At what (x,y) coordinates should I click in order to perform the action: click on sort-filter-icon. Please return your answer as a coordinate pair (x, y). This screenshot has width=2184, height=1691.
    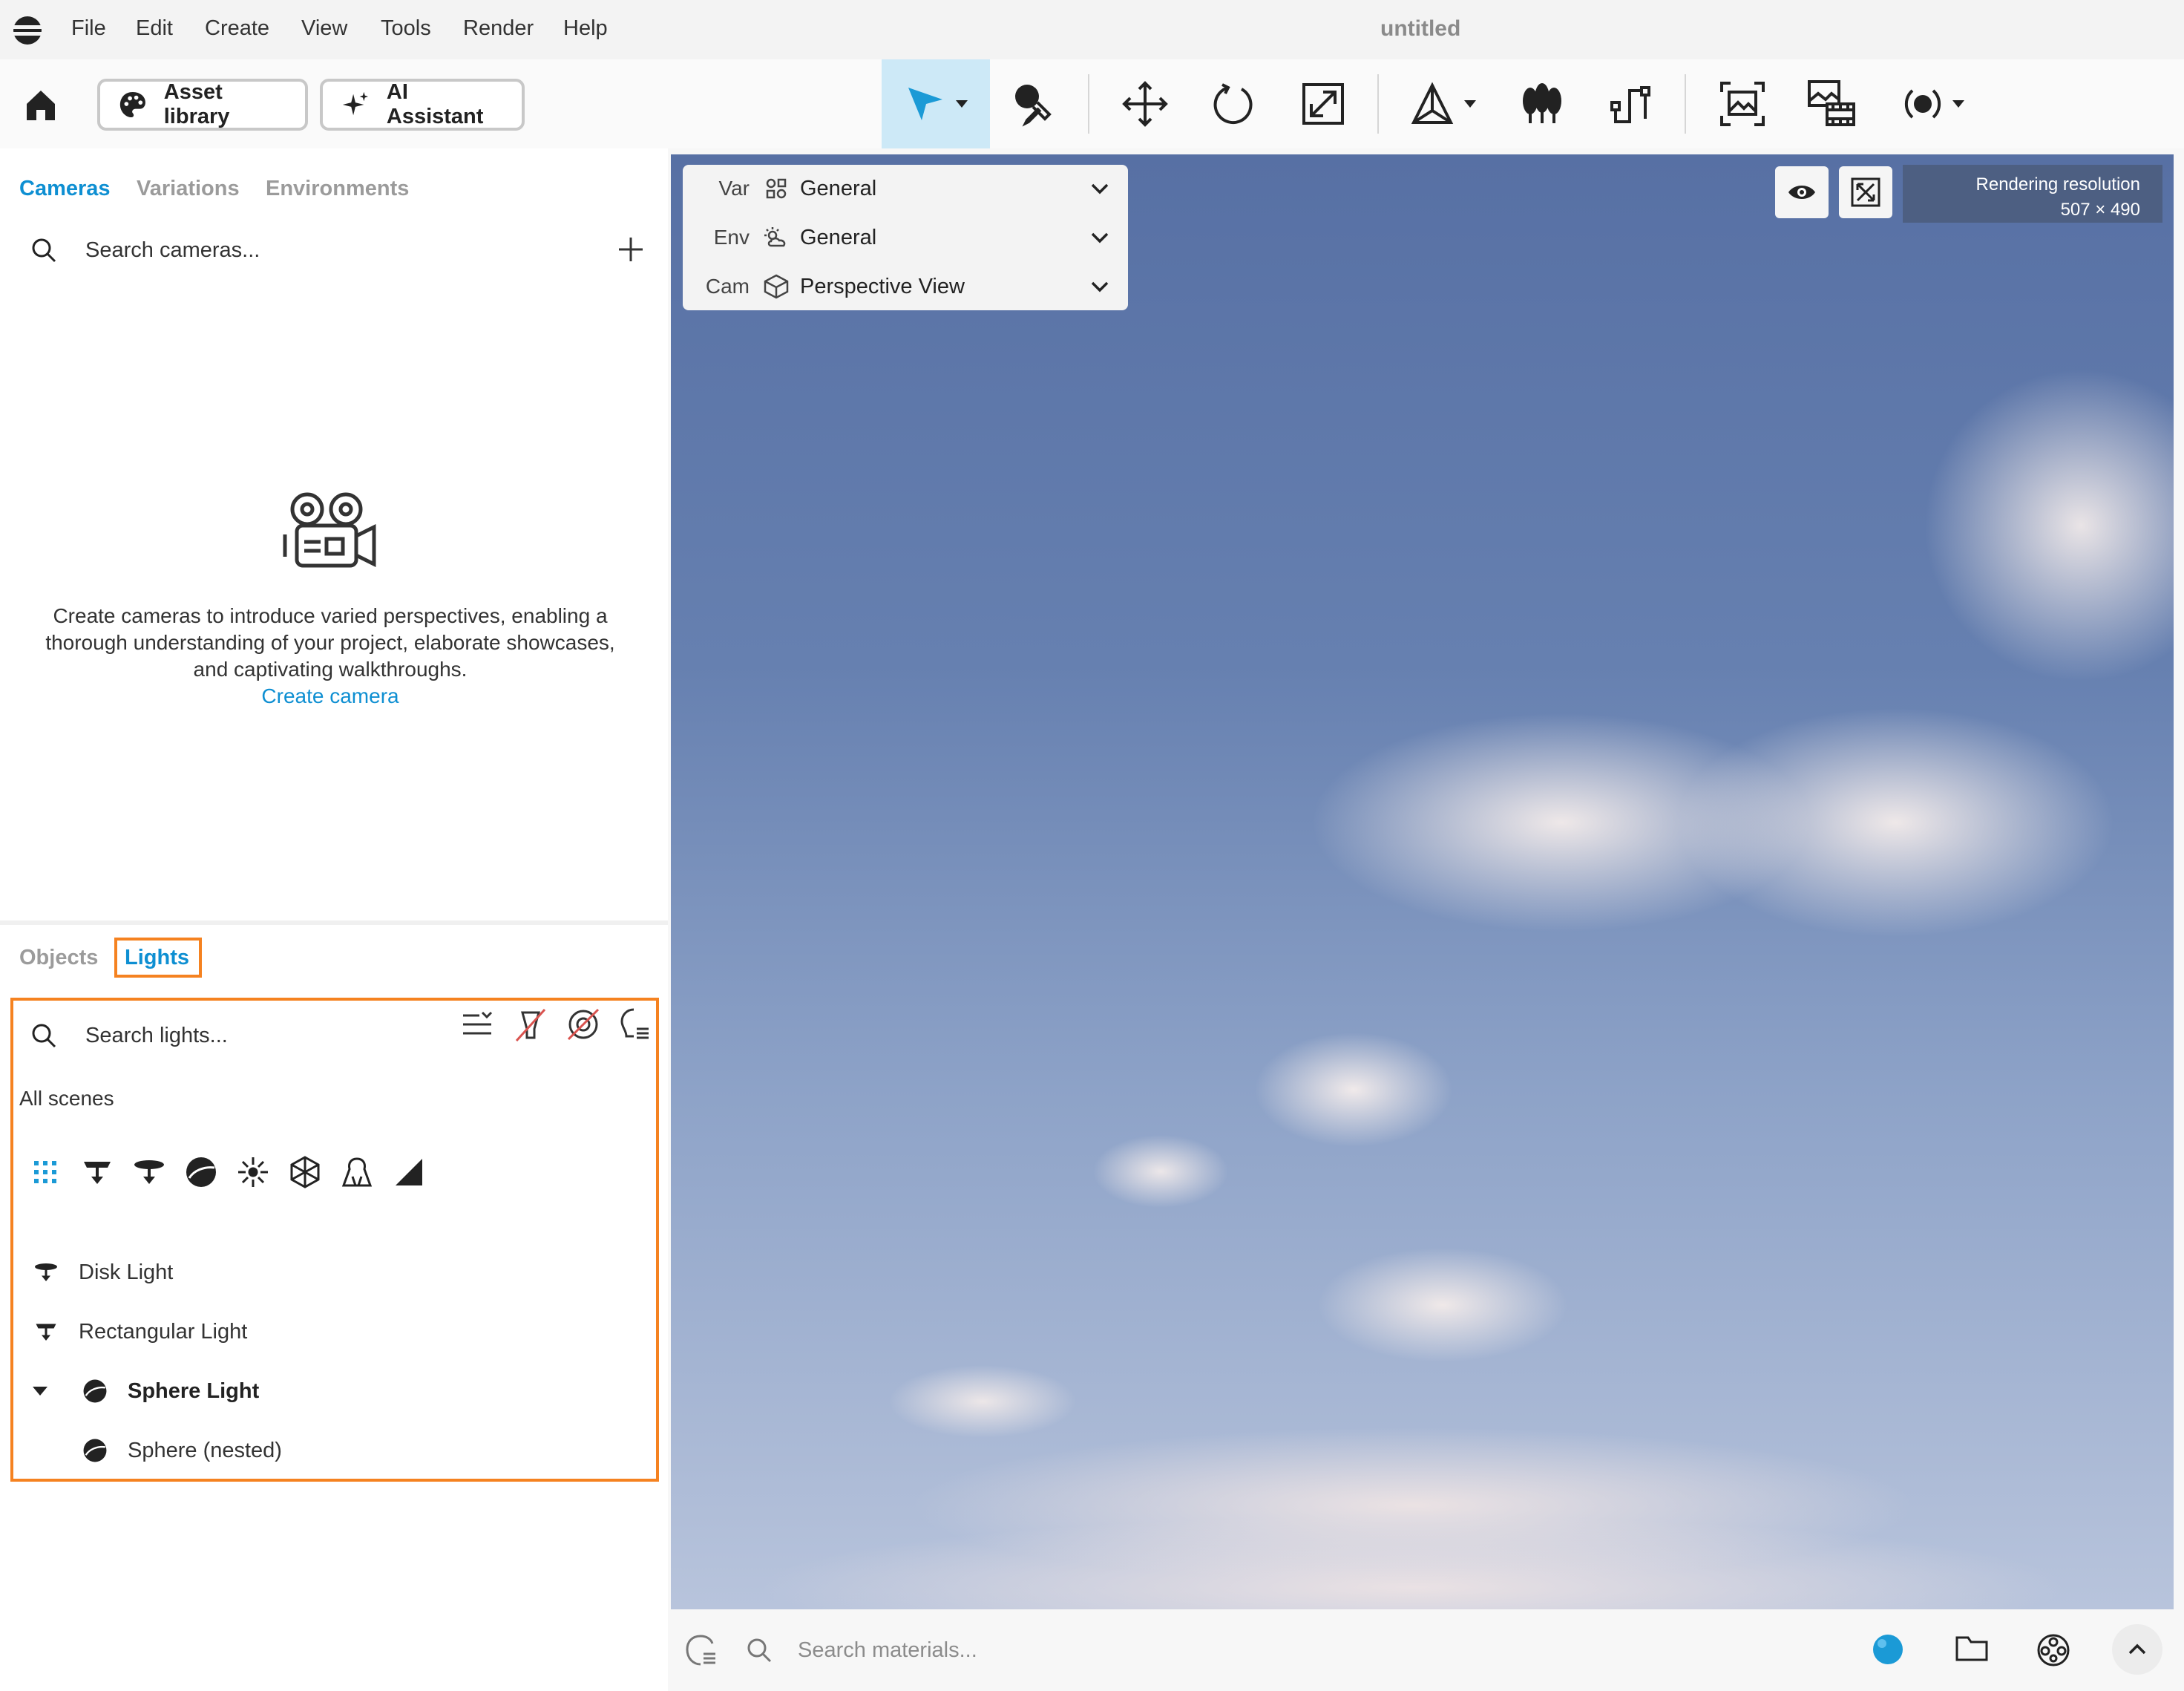
    Looking at the image, I should click on (477, 1025).